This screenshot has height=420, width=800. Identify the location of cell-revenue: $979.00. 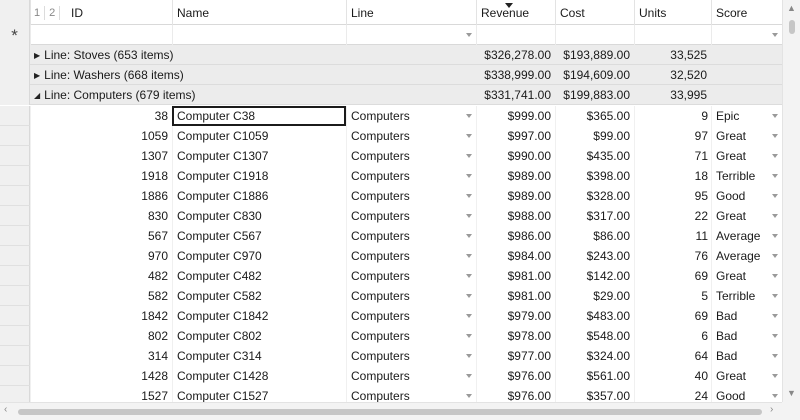
(515, 316).